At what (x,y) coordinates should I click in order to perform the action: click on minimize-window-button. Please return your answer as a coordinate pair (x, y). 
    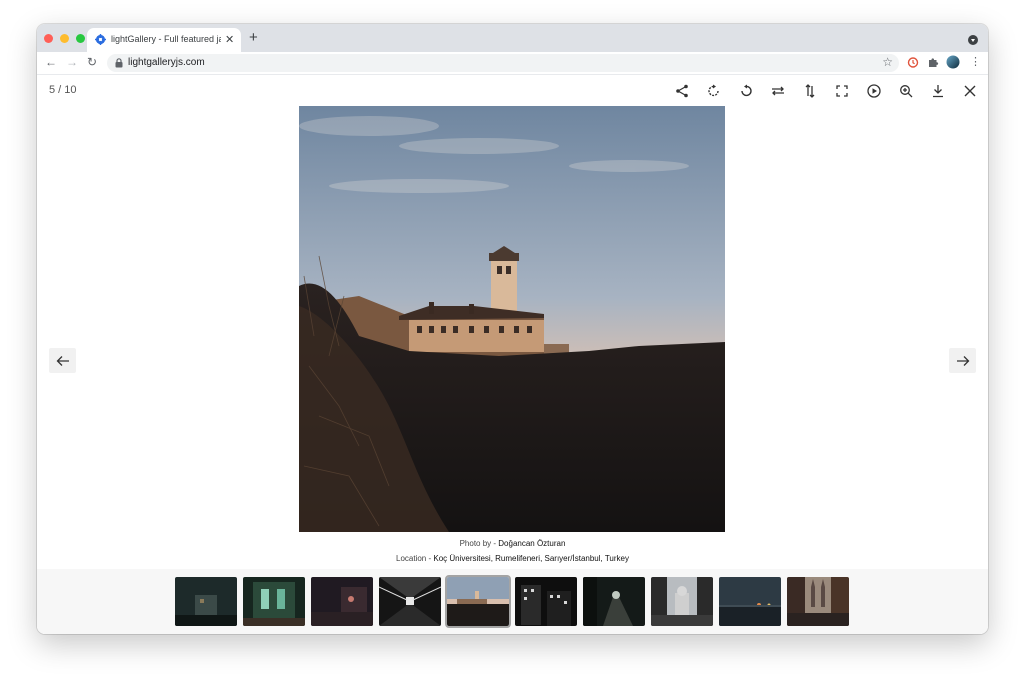
    Looking at the image, I should click on (64, 38).